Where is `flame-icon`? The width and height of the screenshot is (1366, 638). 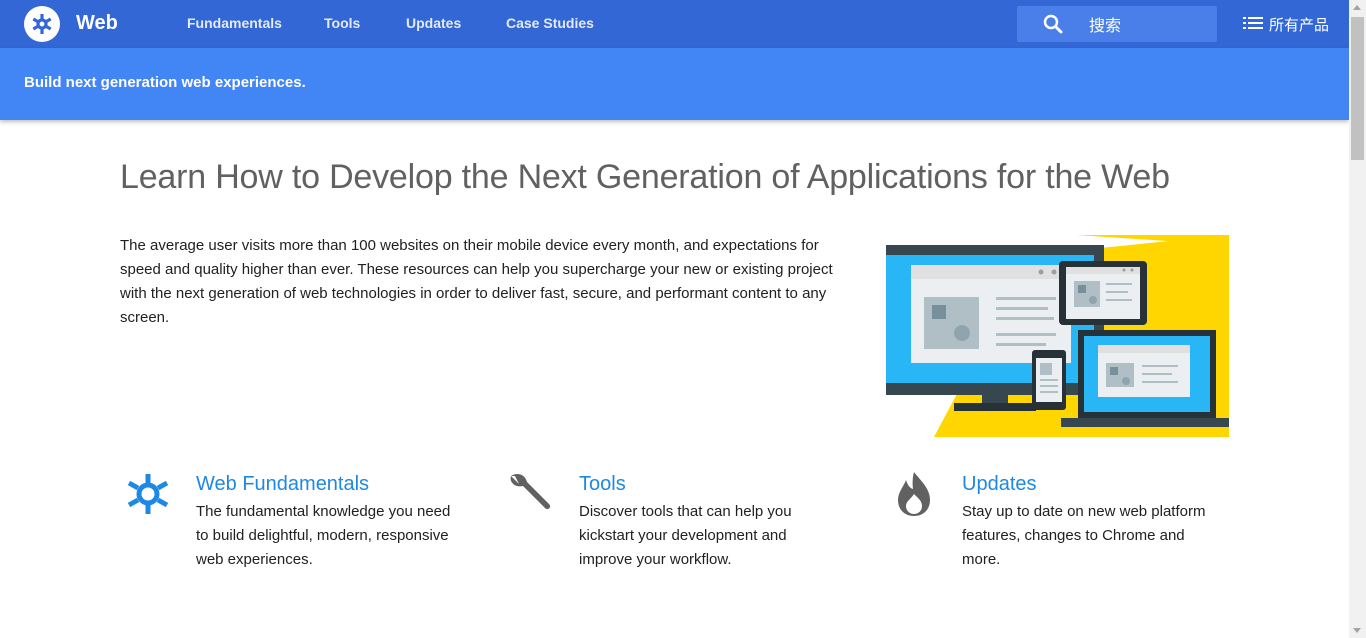
flame-icon is located at coordinates (914, 497).